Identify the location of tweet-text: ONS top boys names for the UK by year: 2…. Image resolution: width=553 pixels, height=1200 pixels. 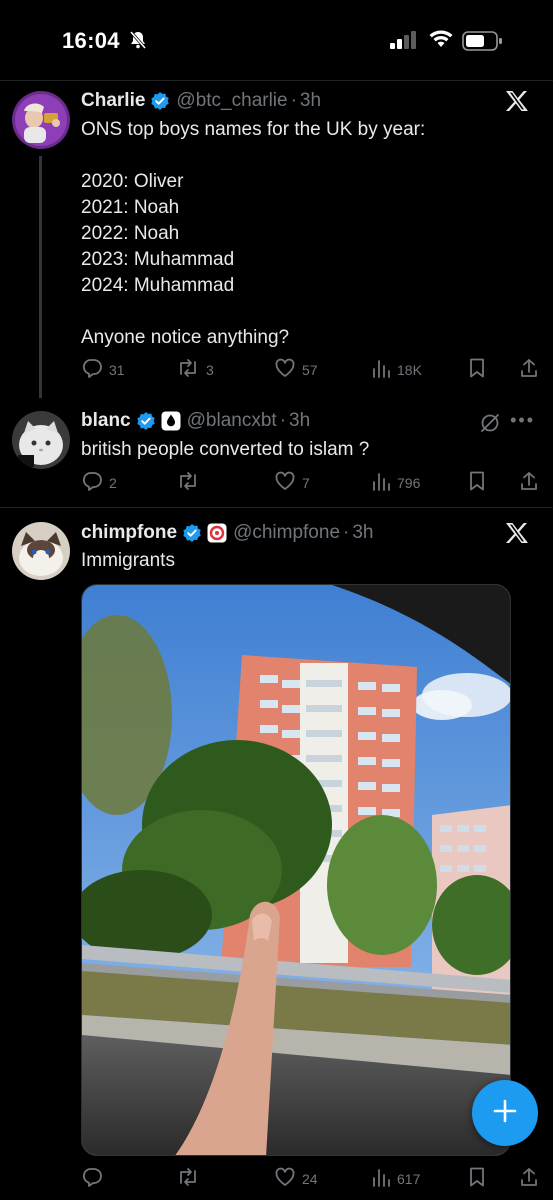
(253, 233).